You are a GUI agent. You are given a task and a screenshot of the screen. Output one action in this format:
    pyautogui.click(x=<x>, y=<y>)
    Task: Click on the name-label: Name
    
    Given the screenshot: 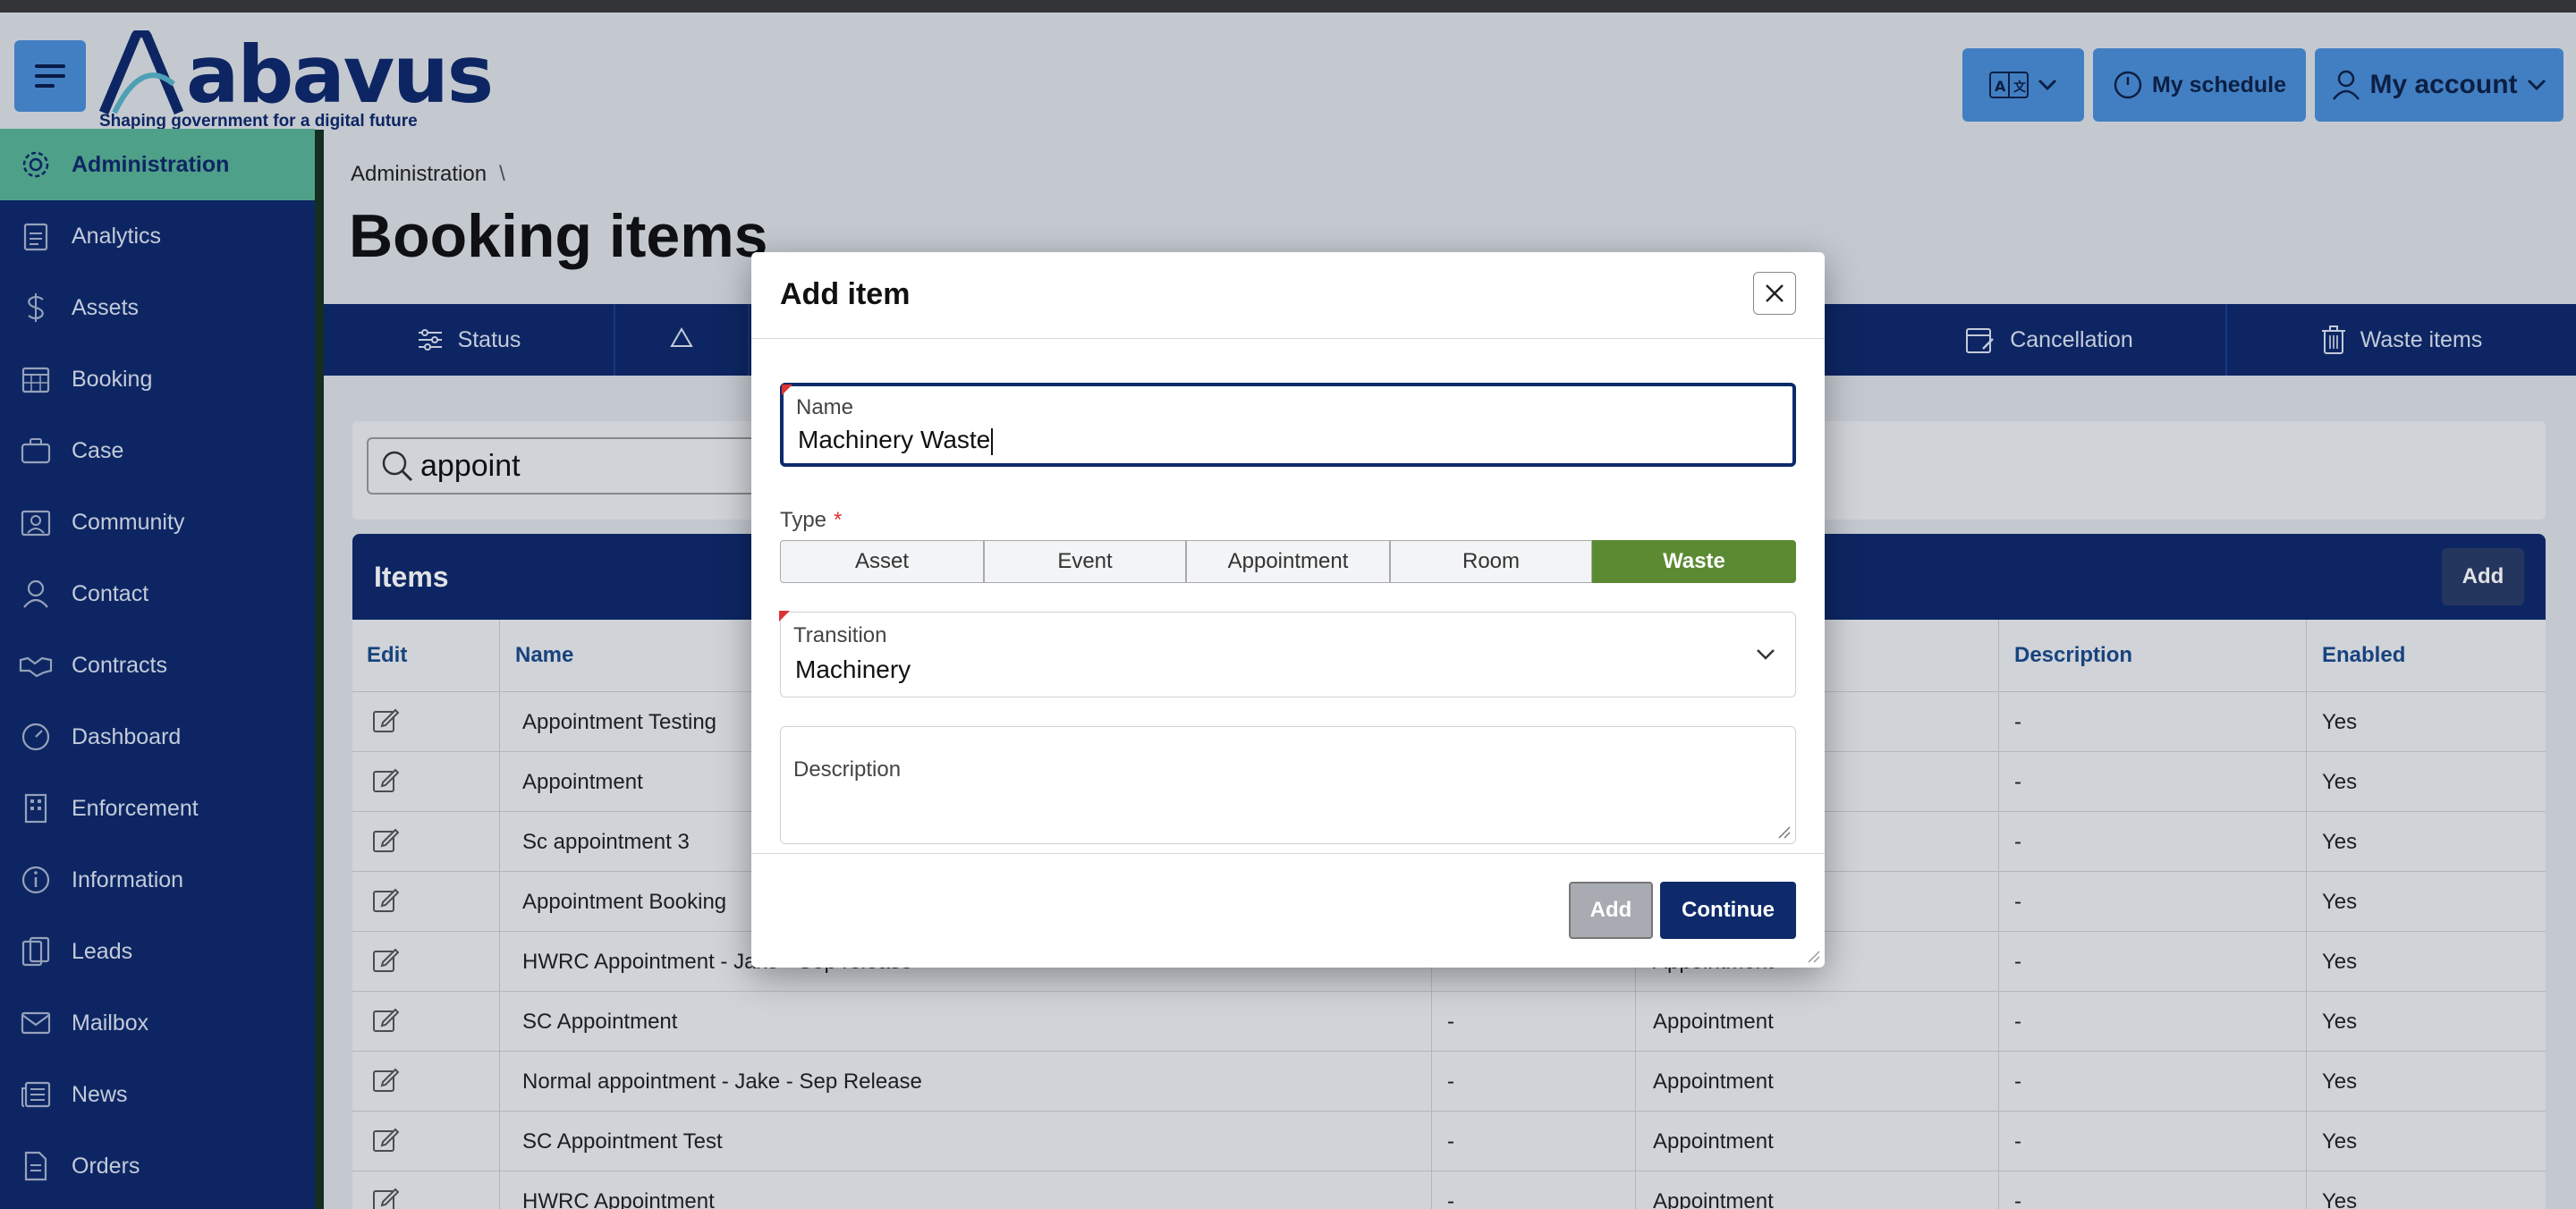 What is the action you would take?
    pyautogui.click(x=825, y=407)
    